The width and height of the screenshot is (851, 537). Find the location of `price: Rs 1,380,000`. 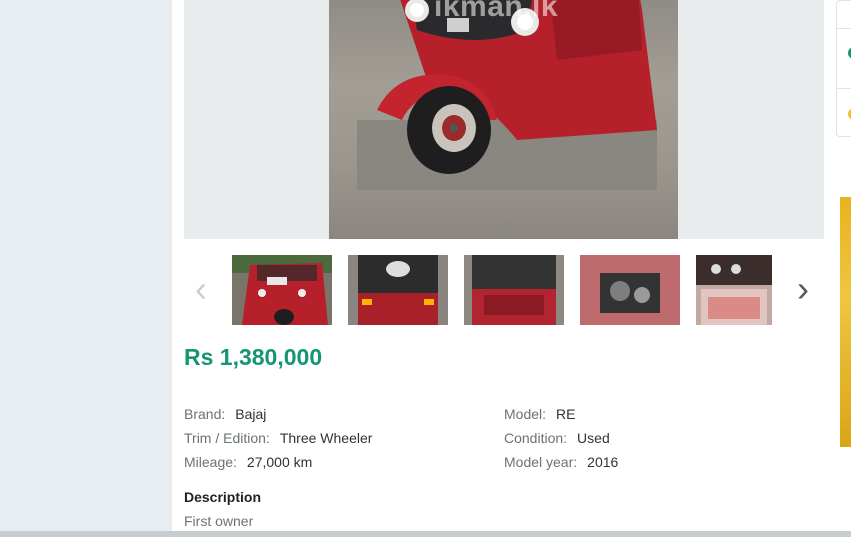

price: Rs 1,380,000 is located at coordinates (253, 357).